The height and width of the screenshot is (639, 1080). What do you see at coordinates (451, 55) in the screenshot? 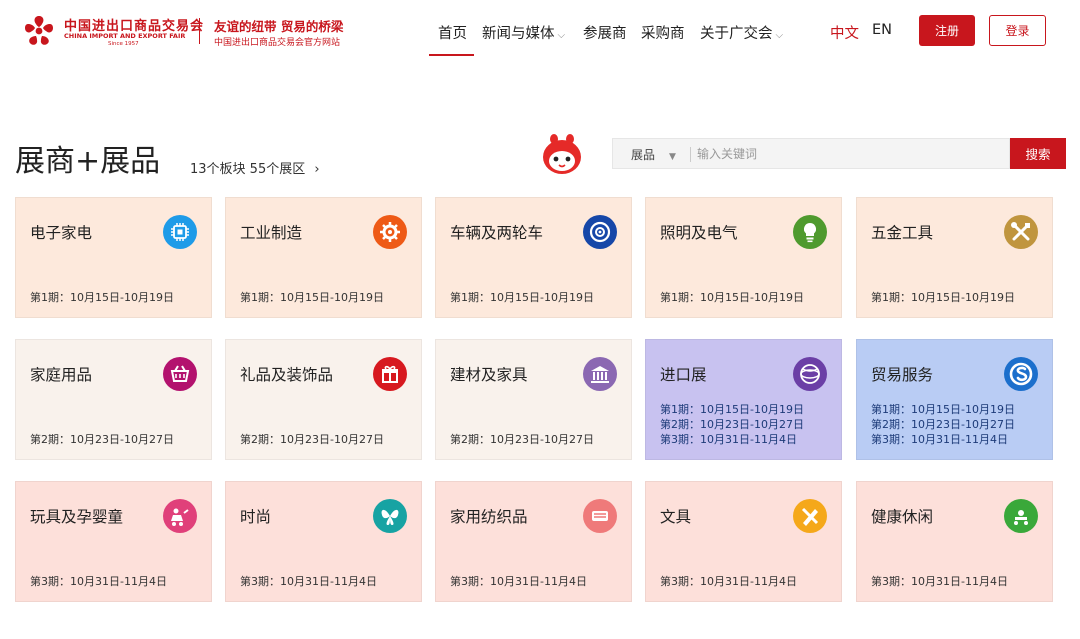
I see `nav-active-indicator` at bounding box center [451, 55].